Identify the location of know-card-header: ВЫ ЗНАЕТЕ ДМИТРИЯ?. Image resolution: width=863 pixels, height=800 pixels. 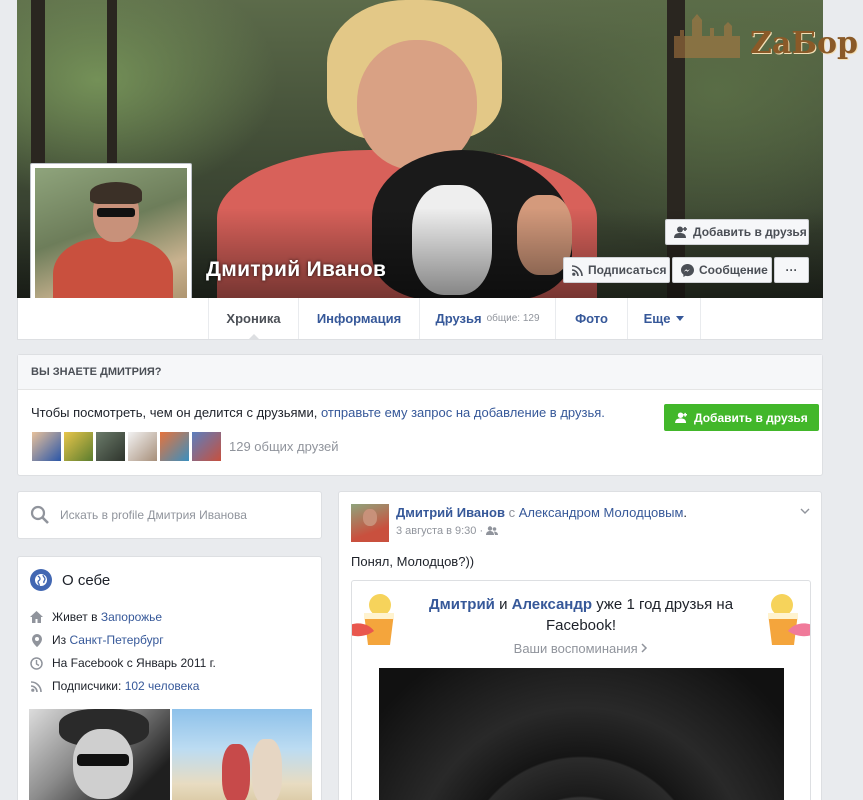
(420, 372).